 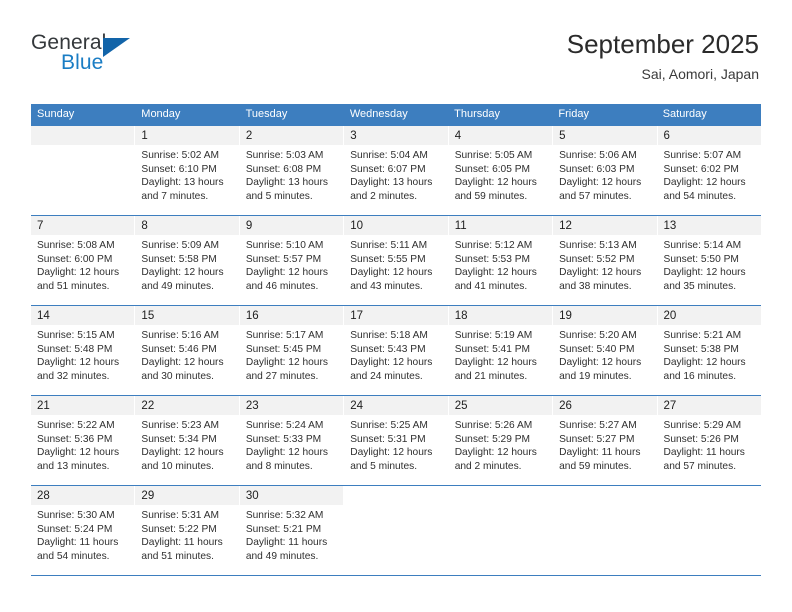 What do you see at coordinates (709, 135) in the screenshot?
I see `day-number-band: 6` at bounding box center [709, 135].